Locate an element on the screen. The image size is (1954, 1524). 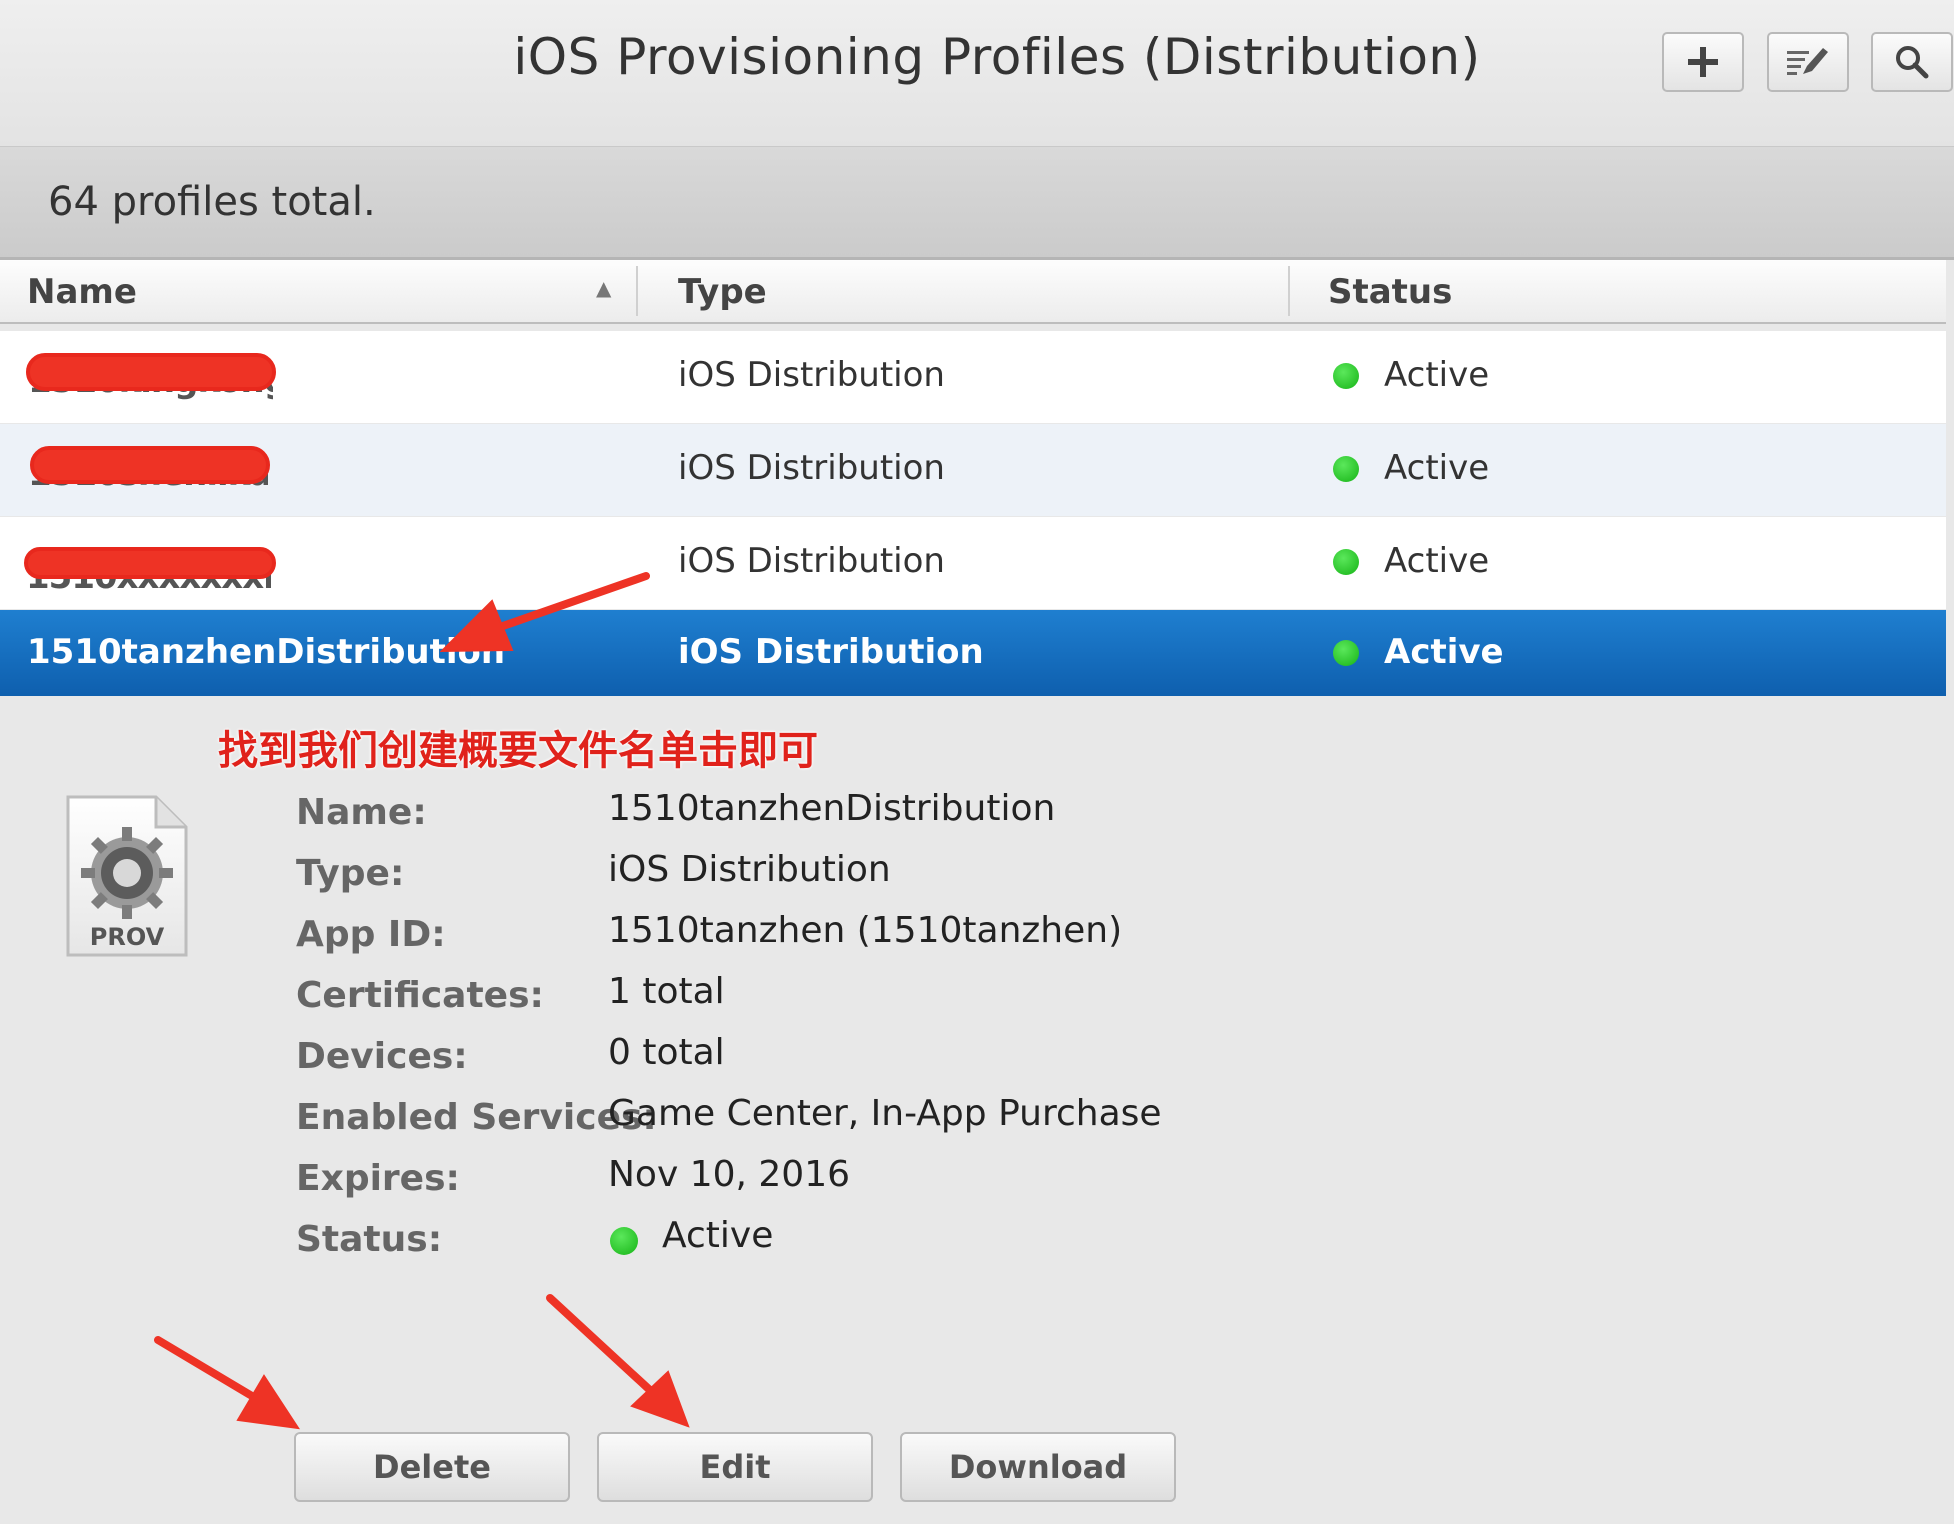
detail-label-services: Enabled Services: is located at coordinates (476, 1117).